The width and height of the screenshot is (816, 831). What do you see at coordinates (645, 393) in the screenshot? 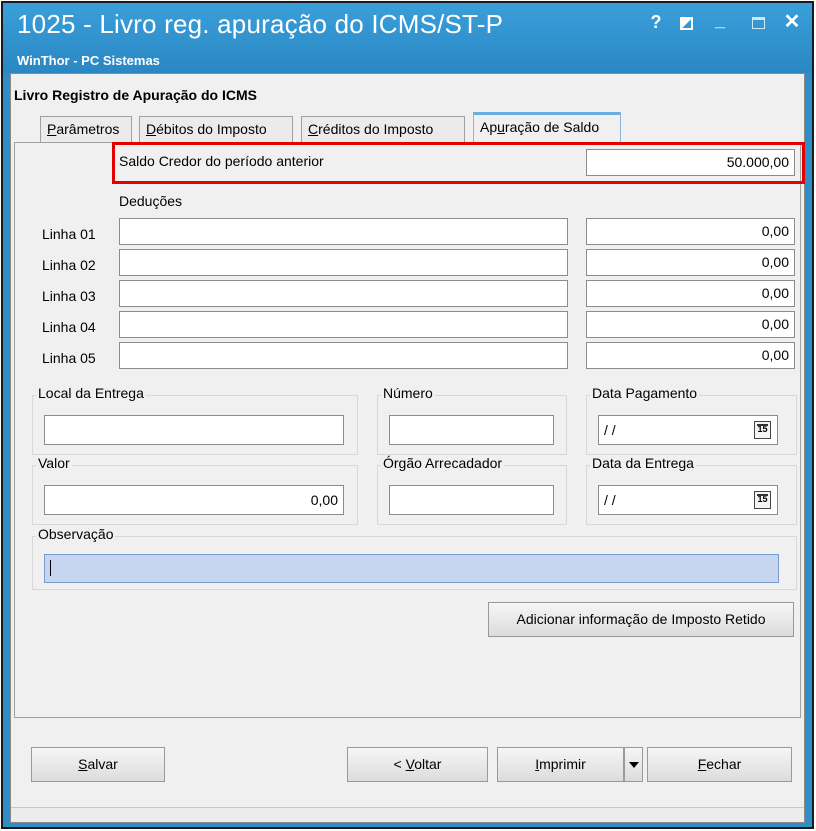
I see `data-pagamento-label: Data Pagamento` at bounding box center [645, 393].